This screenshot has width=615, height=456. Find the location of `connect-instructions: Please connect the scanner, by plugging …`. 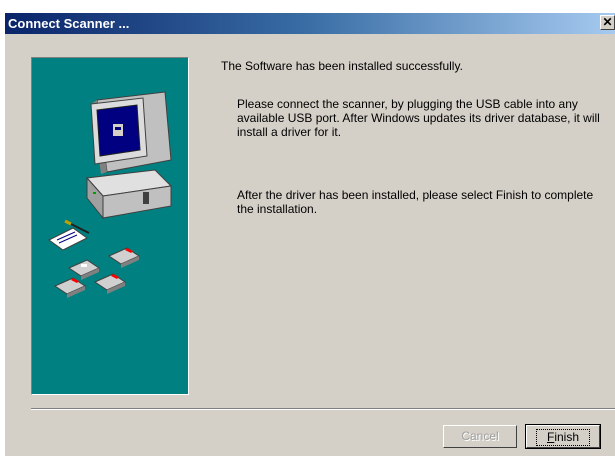

connect-instructions: Please connect the scanner, by plugging … is located at coordinates (418, 118).